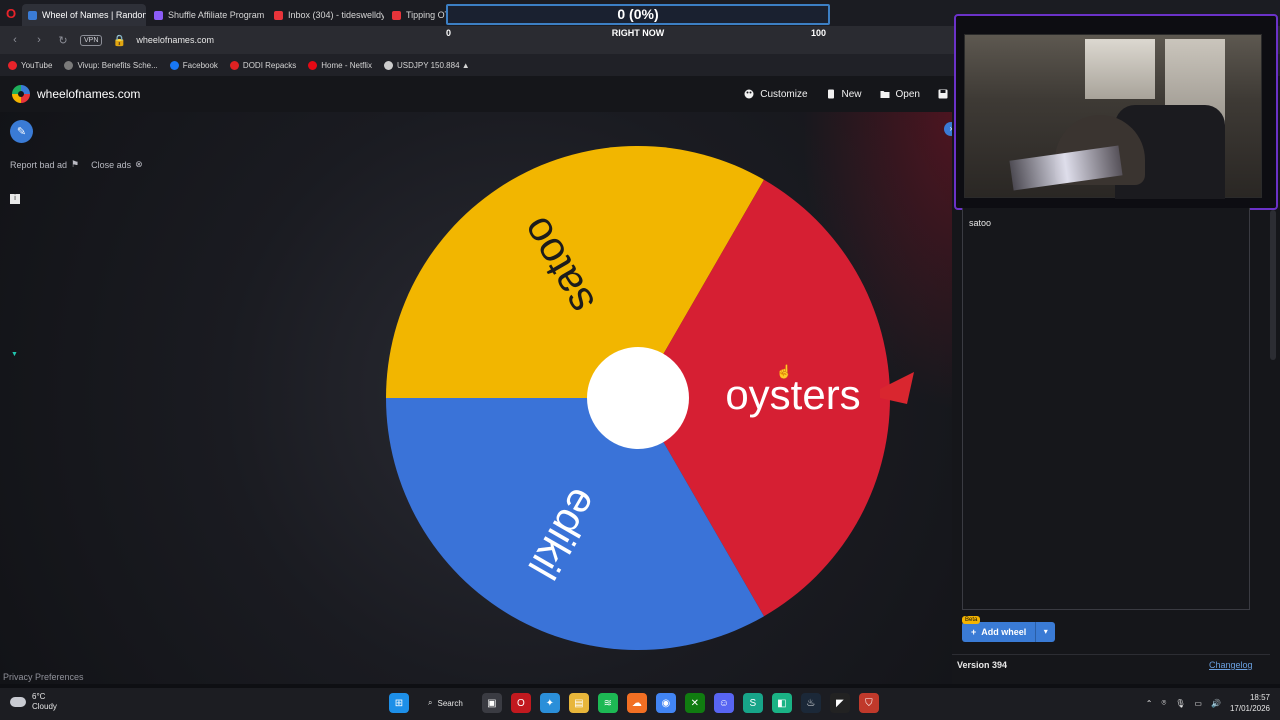 The height and width of the screenshot is (720, 1280). I want to click on close-ads-link: Close ads ⊗, so click(117, 164).